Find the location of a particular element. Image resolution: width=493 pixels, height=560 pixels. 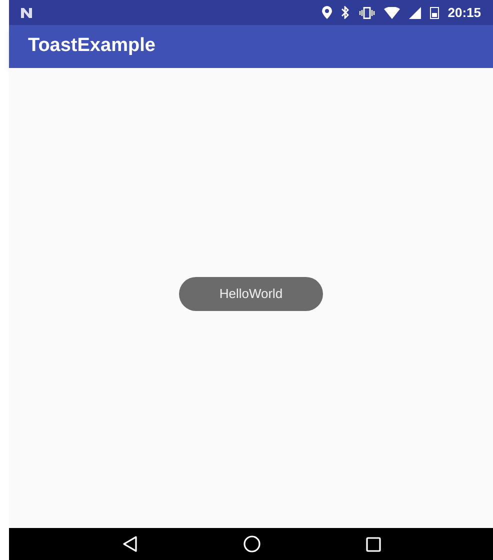

back-icon is located at coordinates (130, 544).